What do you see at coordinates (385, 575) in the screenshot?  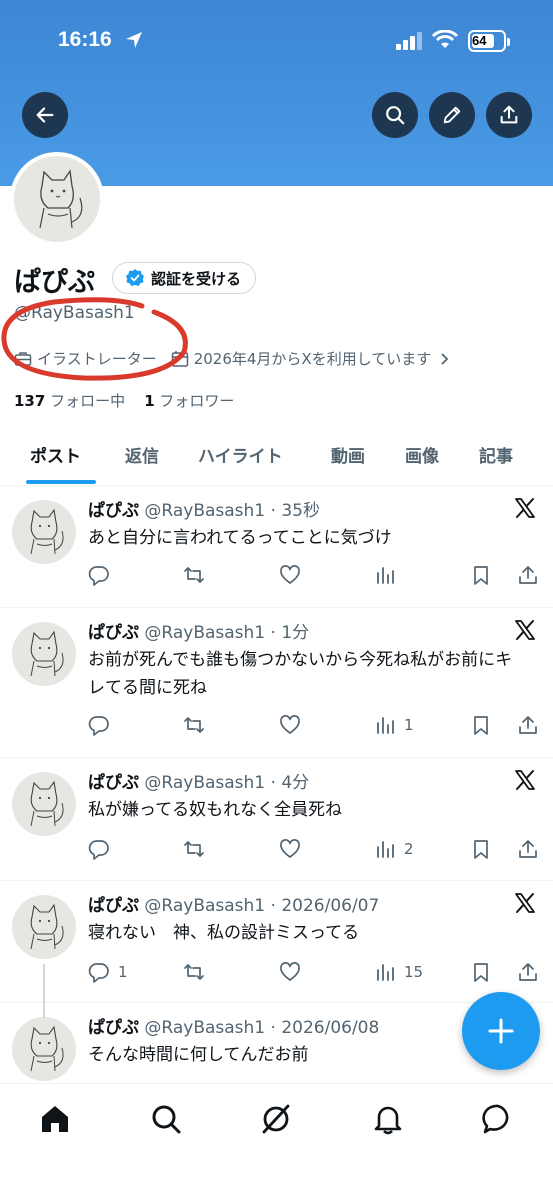 I see `views-icon` at bounding box center [385, 575].